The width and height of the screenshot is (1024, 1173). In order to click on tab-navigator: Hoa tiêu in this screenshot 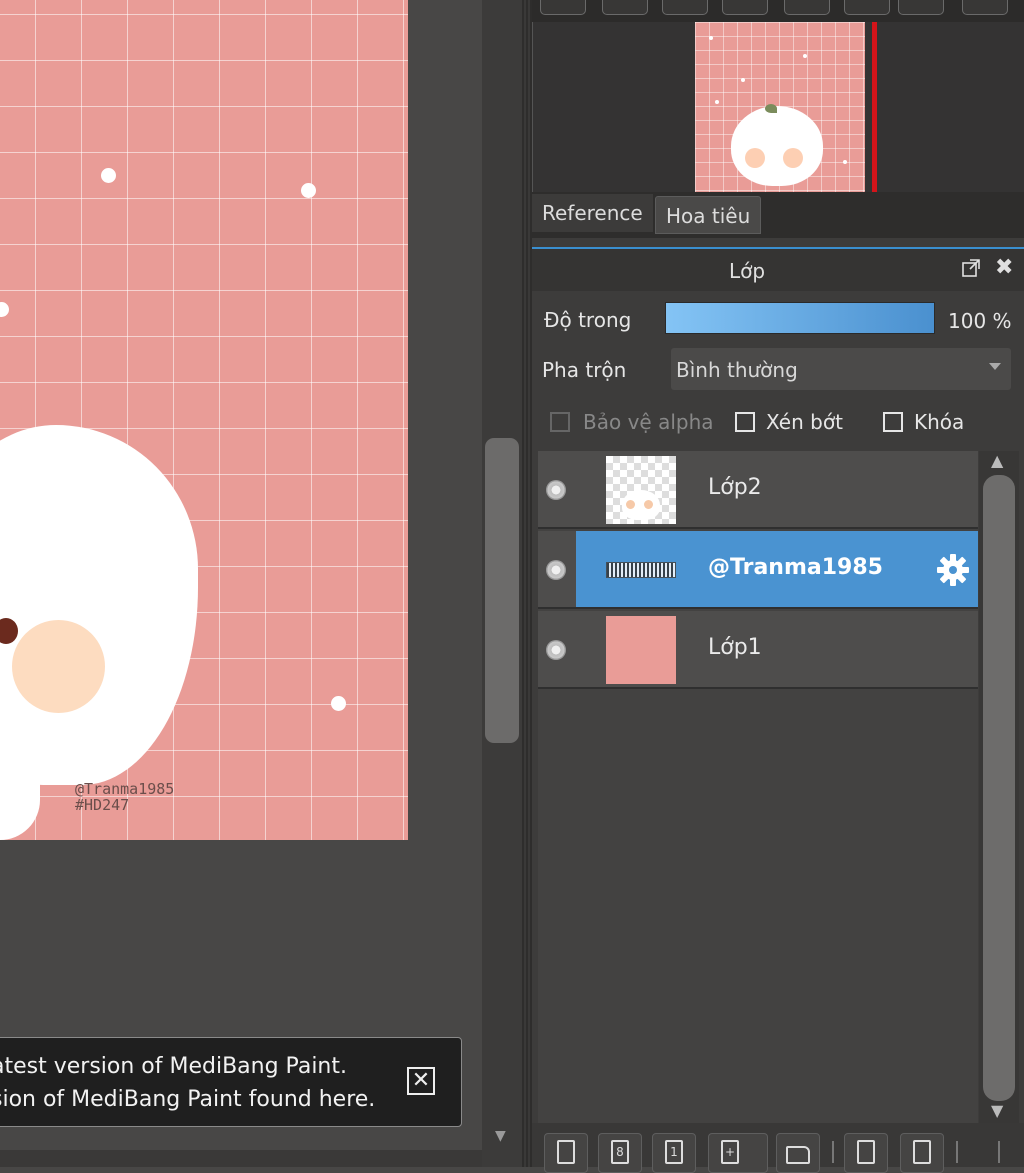, I will do `click(708, 215)`.